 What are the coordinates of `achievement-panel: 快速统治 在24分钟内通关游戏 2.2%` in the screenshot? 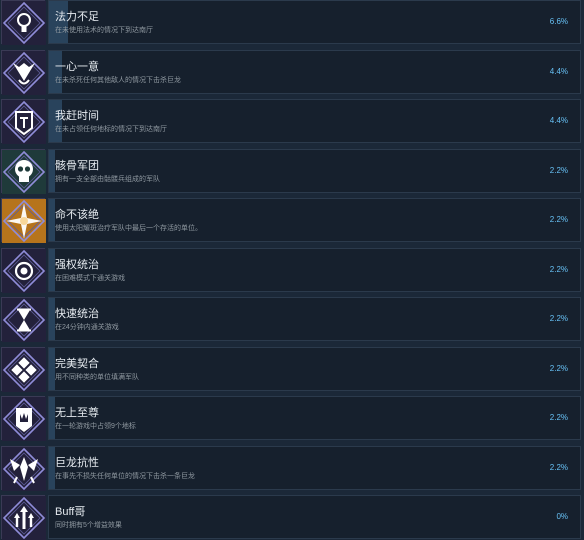 It's located at (314, 319).